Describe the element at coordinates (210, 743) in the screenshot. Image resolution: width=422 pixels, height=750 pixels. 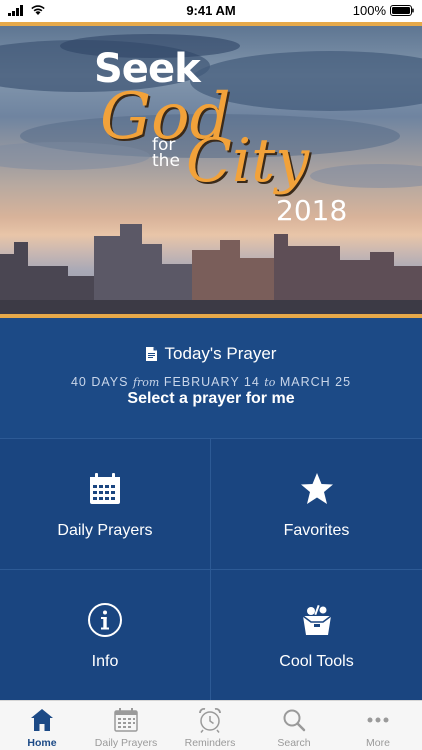
I see `tab-reminders-label: Reminders` at that location.